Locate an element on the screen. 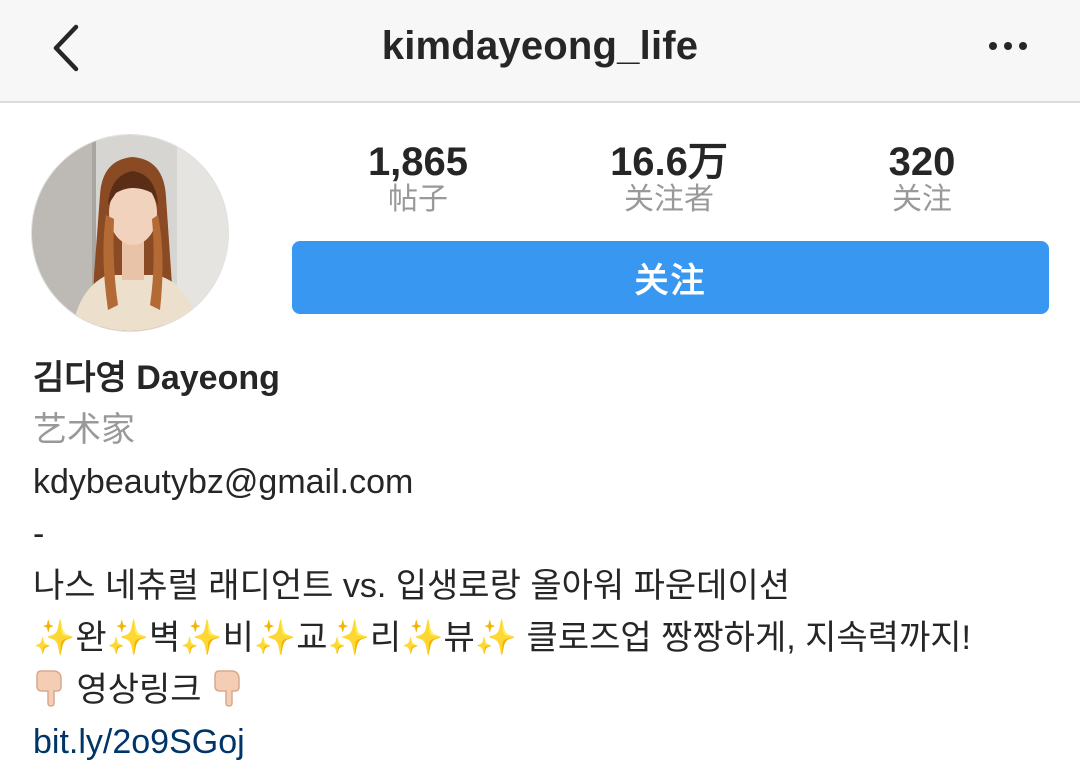 This screenshot has height=771, width=1080. posts-stat: 1,865 帖子 is located at coordinates (418, 179).